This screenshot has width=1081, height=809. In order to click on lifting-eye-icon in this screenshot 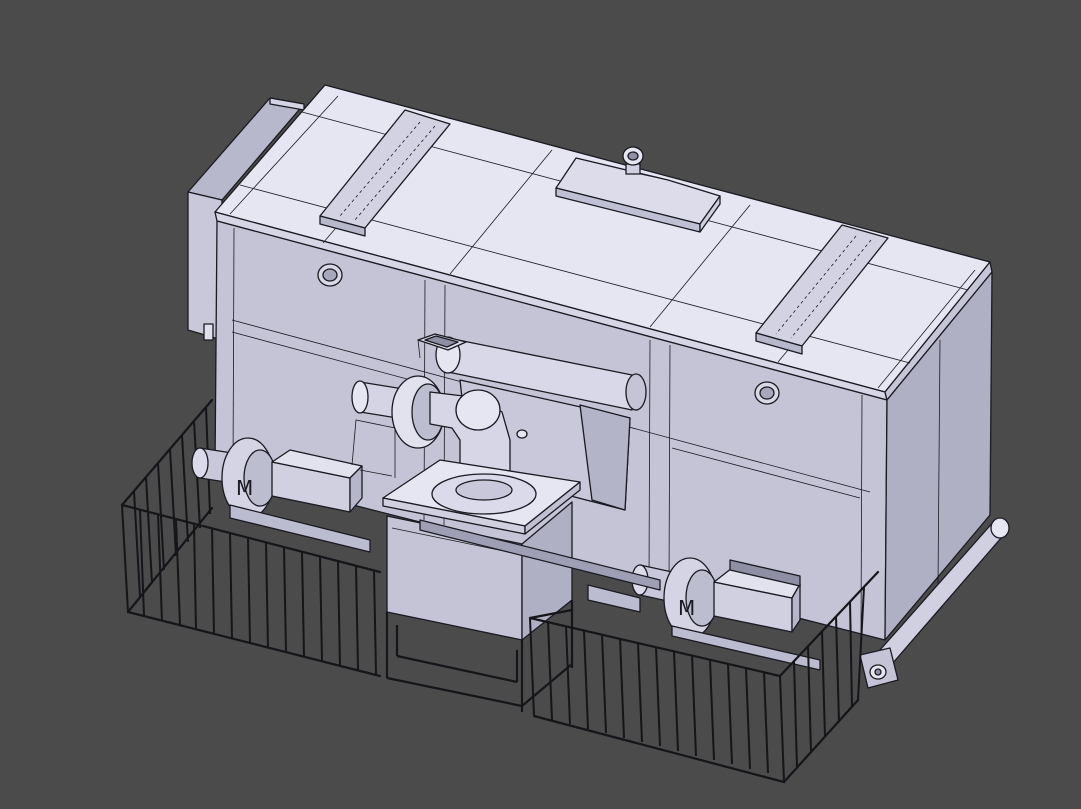, I will do `click(633, 160)`.